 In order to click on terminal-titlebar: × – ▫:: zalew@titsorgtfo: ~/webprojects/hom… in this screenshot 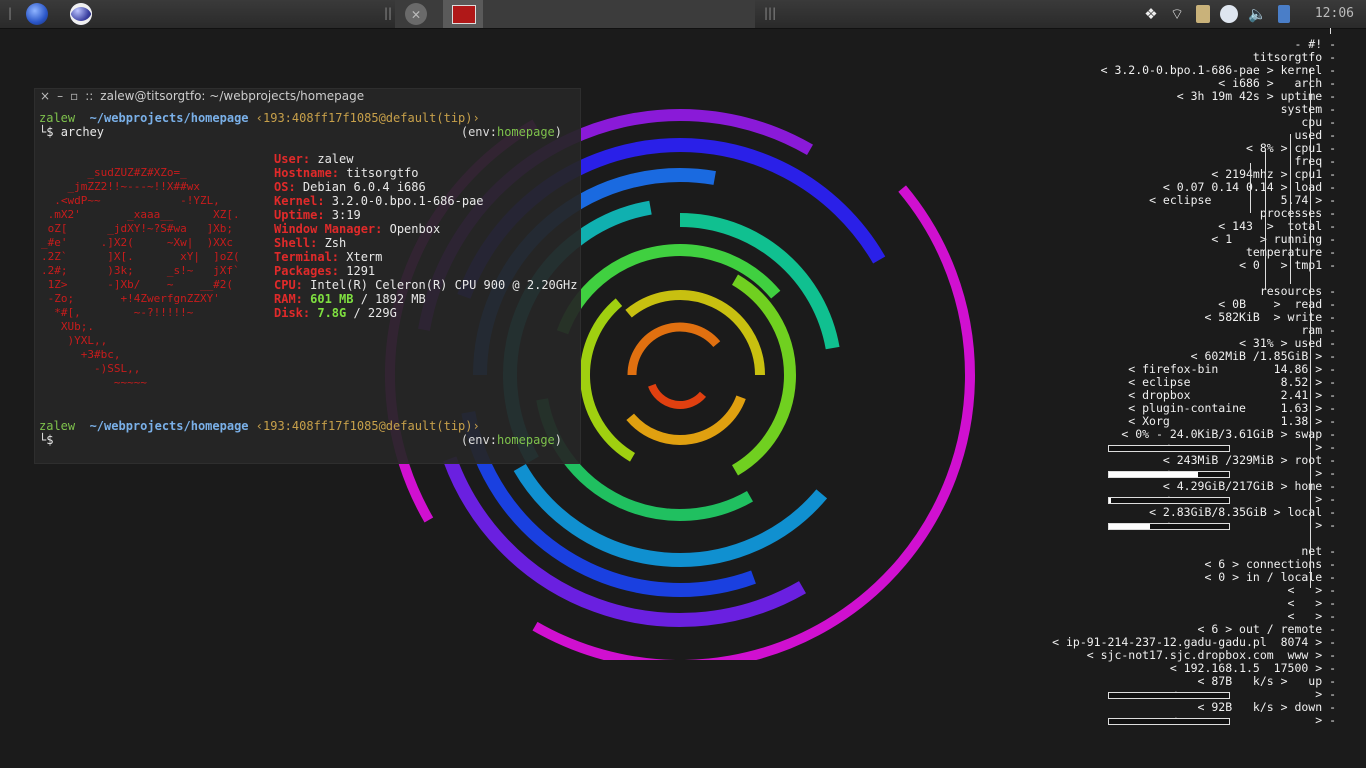, I will do `click(307, 99)`.